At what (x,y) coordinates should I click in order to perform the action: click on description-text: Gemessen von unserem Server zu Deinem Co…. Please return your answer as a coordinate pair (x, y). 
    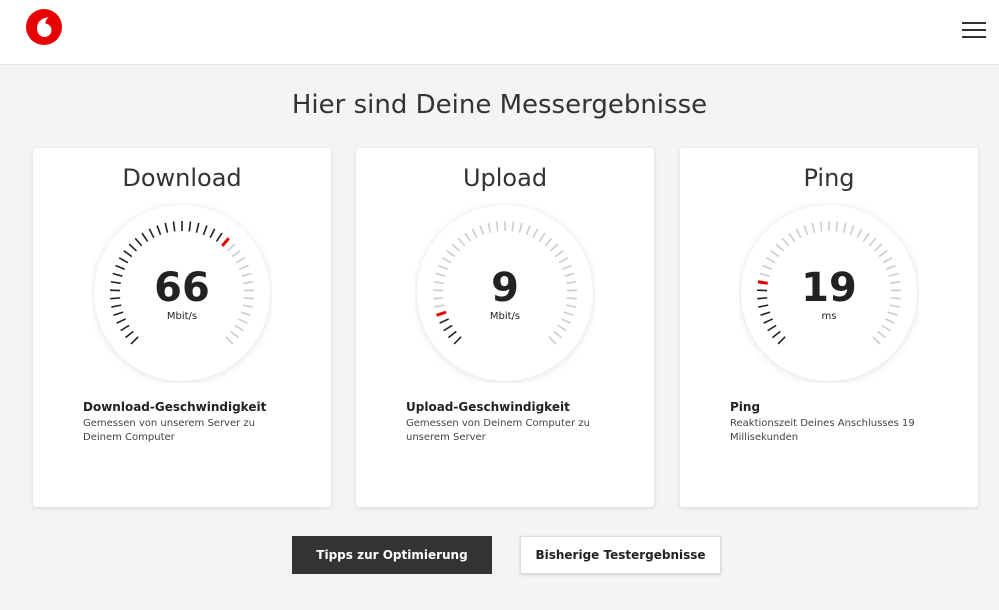
    Looking at the image, I should click on (169, 430).